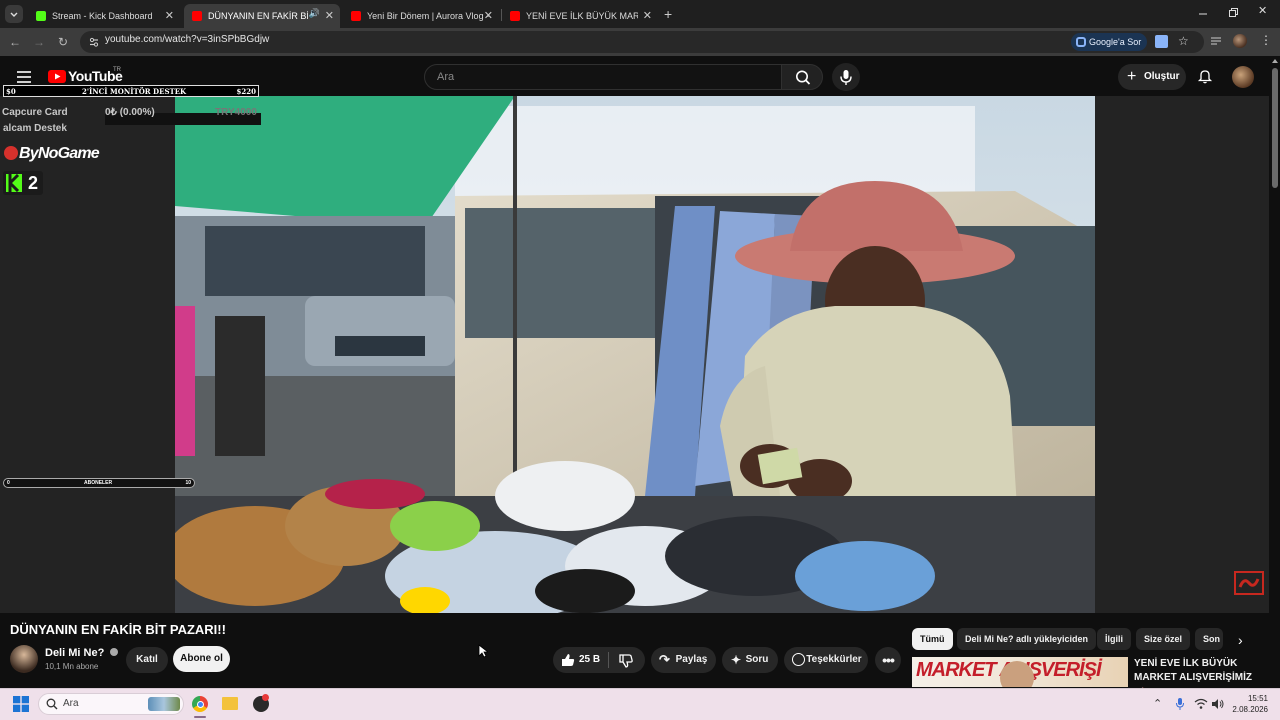 The image size is (1280, 720). I want to click on bynogame-text: ByNoGame, so click(59, 153).